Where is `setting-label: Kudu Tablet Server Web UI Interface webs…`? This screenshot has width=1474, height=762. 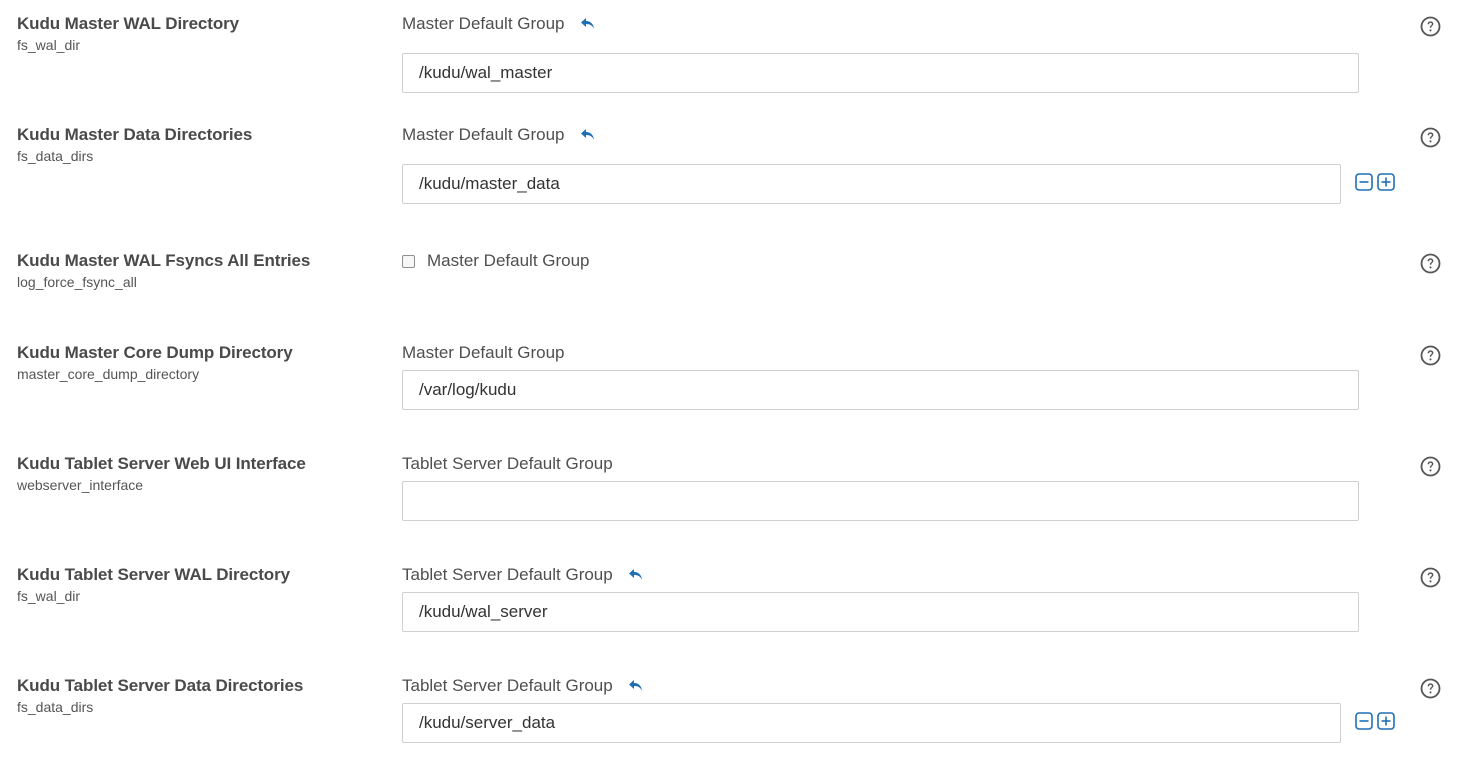 setting-label: Kudu Tablet Server Web UI Interface webs… is located at coordinates (161, 473).